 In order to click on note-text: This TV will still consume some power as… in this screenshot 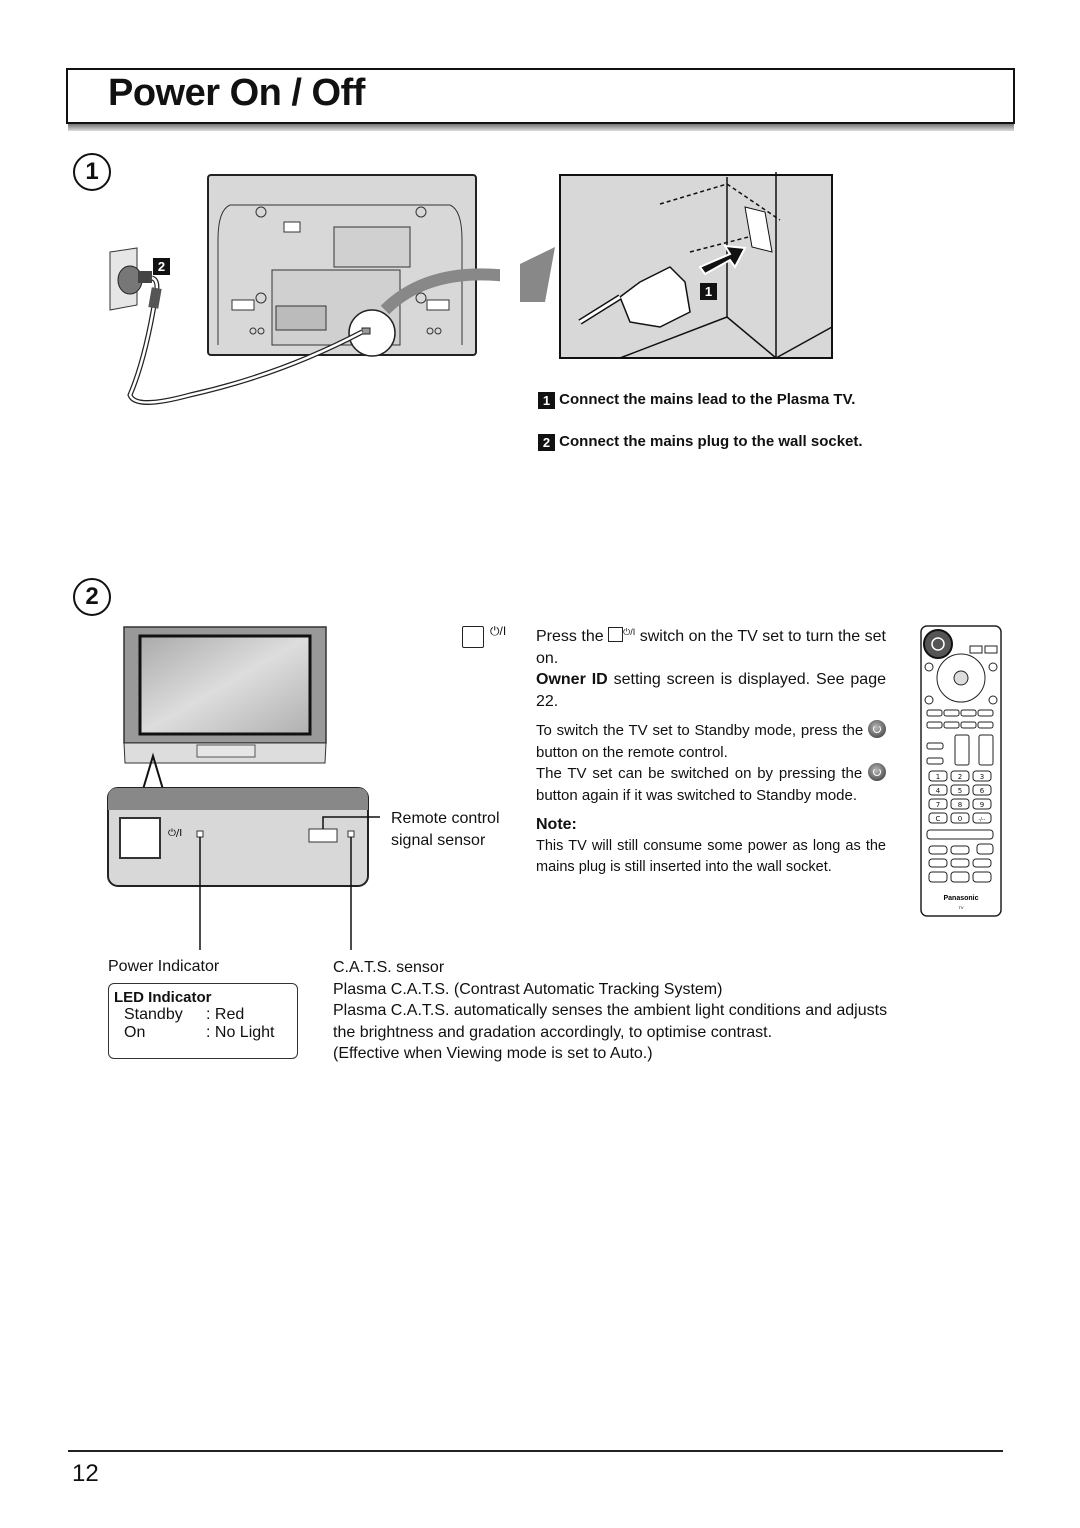, I will do `click(711, 856)`.